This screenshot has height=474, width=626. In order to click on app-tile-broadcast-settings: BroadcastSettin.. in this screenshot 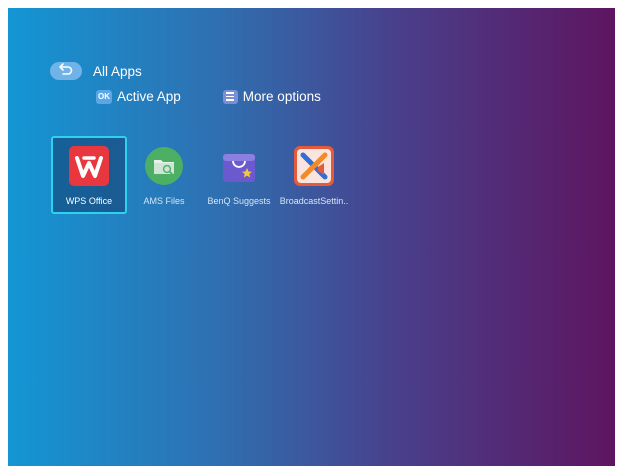, I will do `click(314, 175)`.